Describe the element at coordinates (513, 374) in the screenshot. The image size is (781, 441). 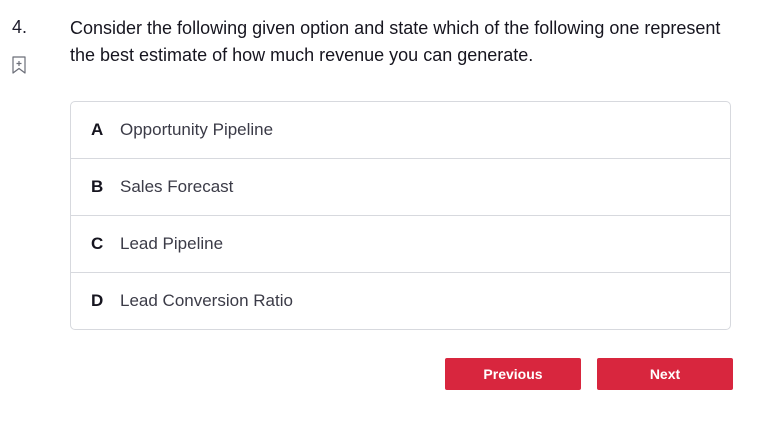
I see `previous-button: Previous` at that location.